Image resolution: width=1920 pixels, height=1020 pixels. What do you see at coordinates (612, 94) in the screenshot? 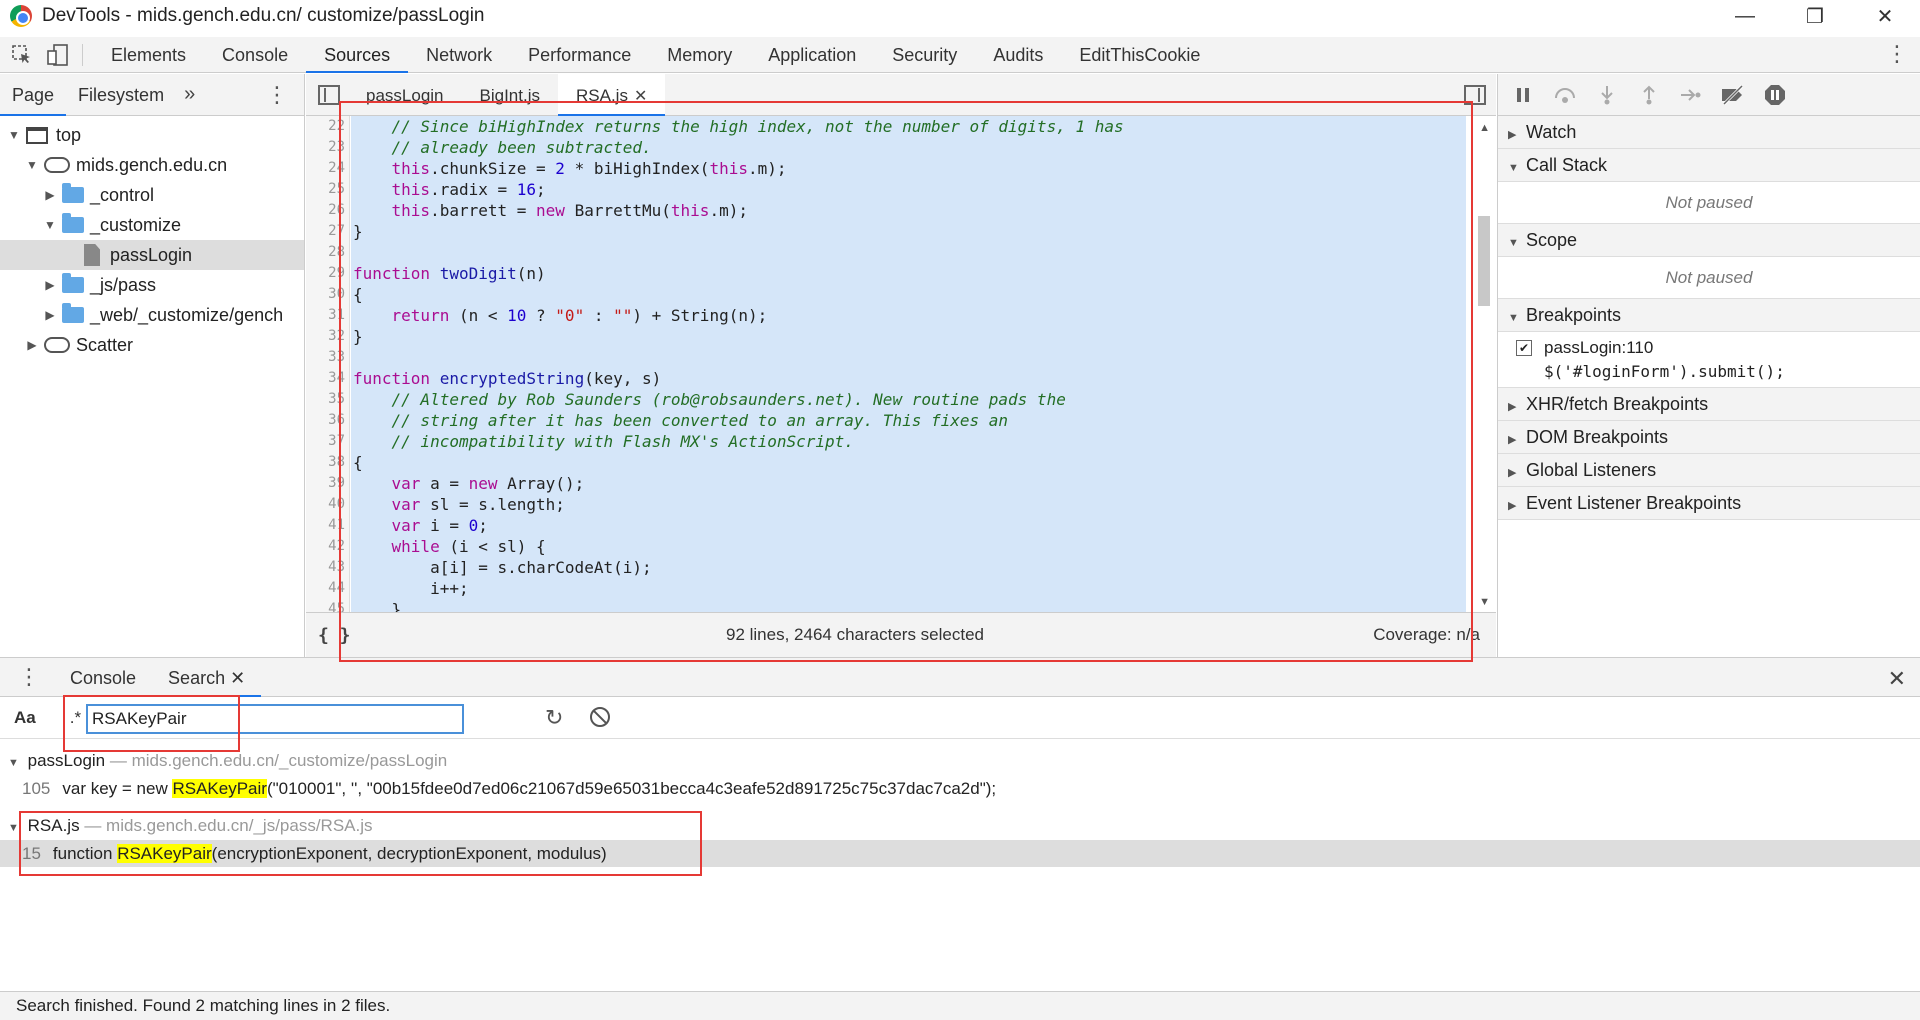
I see `editor-tab-rsa: RSA.js ✕` at bounding box center [612, 94].